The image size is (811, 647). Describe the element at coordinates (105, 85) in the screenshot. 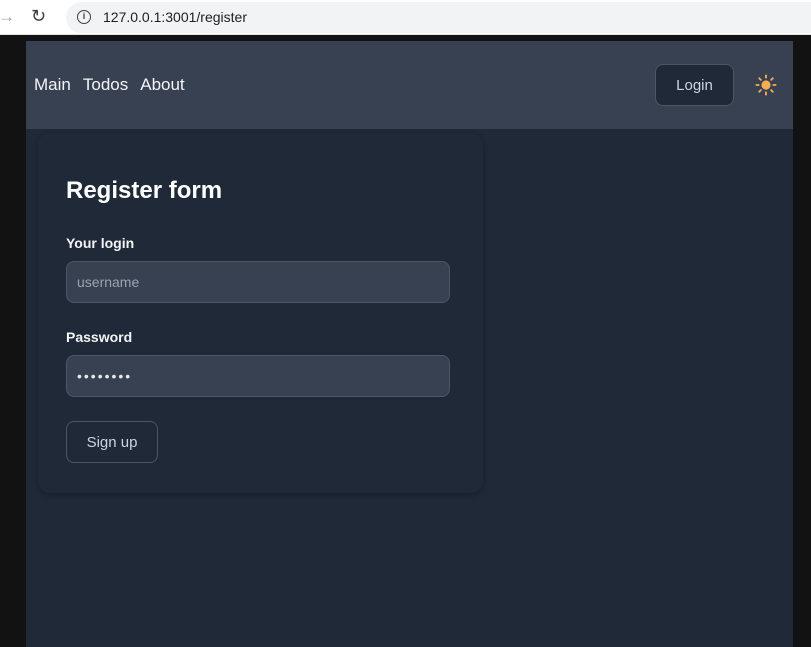

I see `nav-link-todos: Todos` at that location.